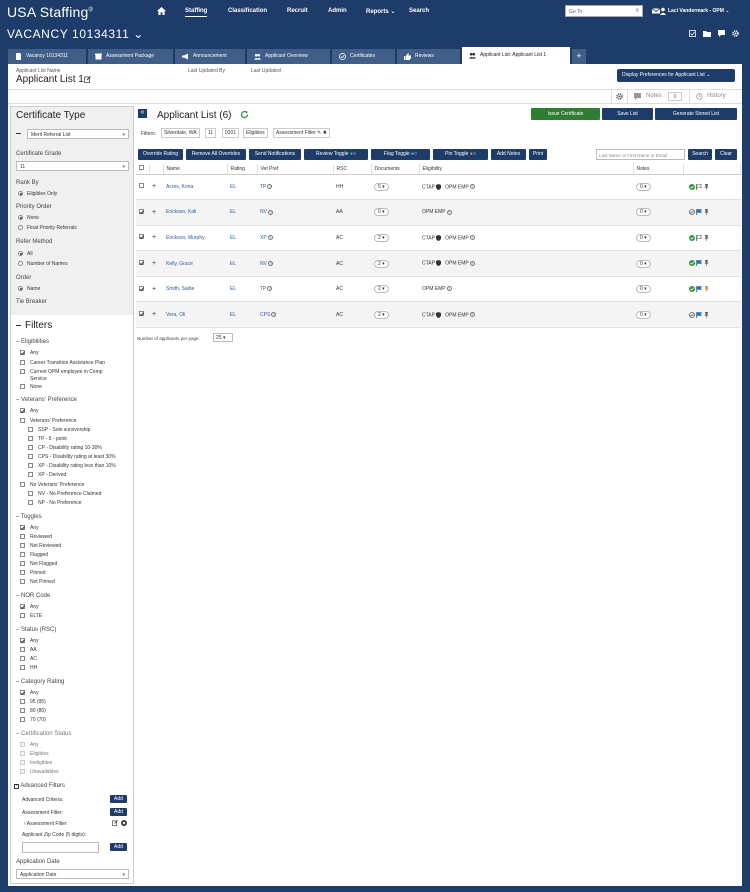  I want to click on nav-search: Search, so click(419, 11).